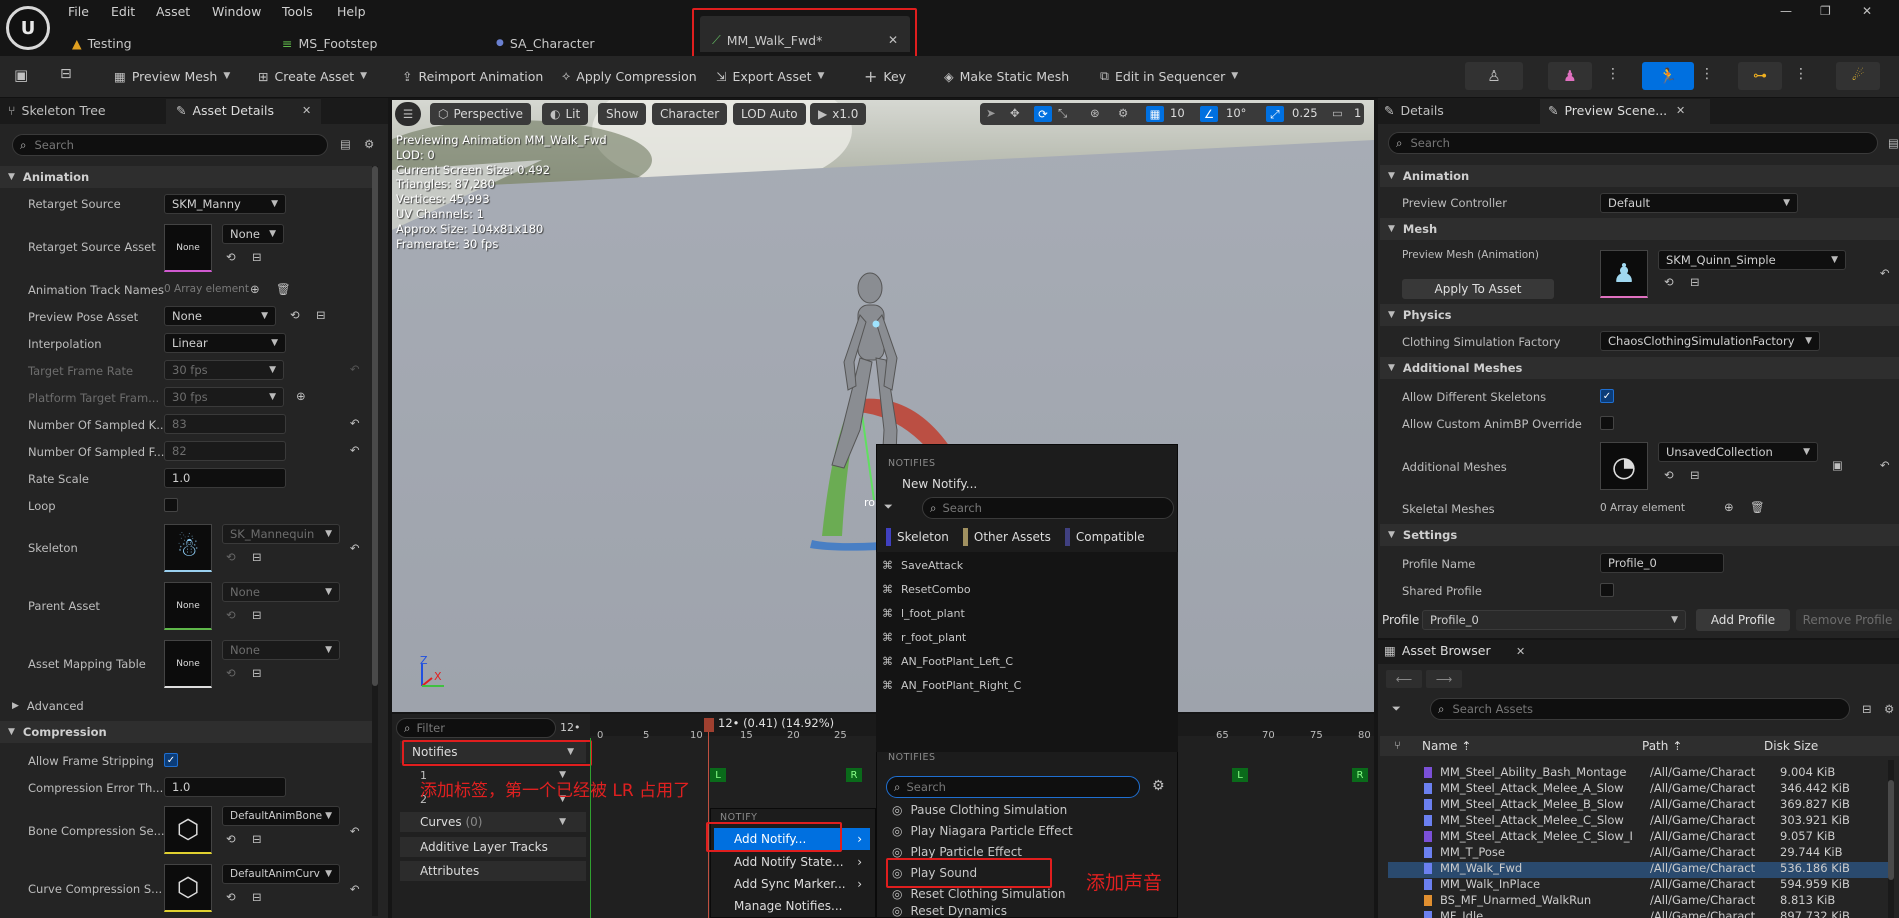 The image size is (1899, 918). What do you see at coordinates (355, 450) in the screenshot?
I see `reset-sampled-frames-icon: ↶` at bounding box center [355, 450].